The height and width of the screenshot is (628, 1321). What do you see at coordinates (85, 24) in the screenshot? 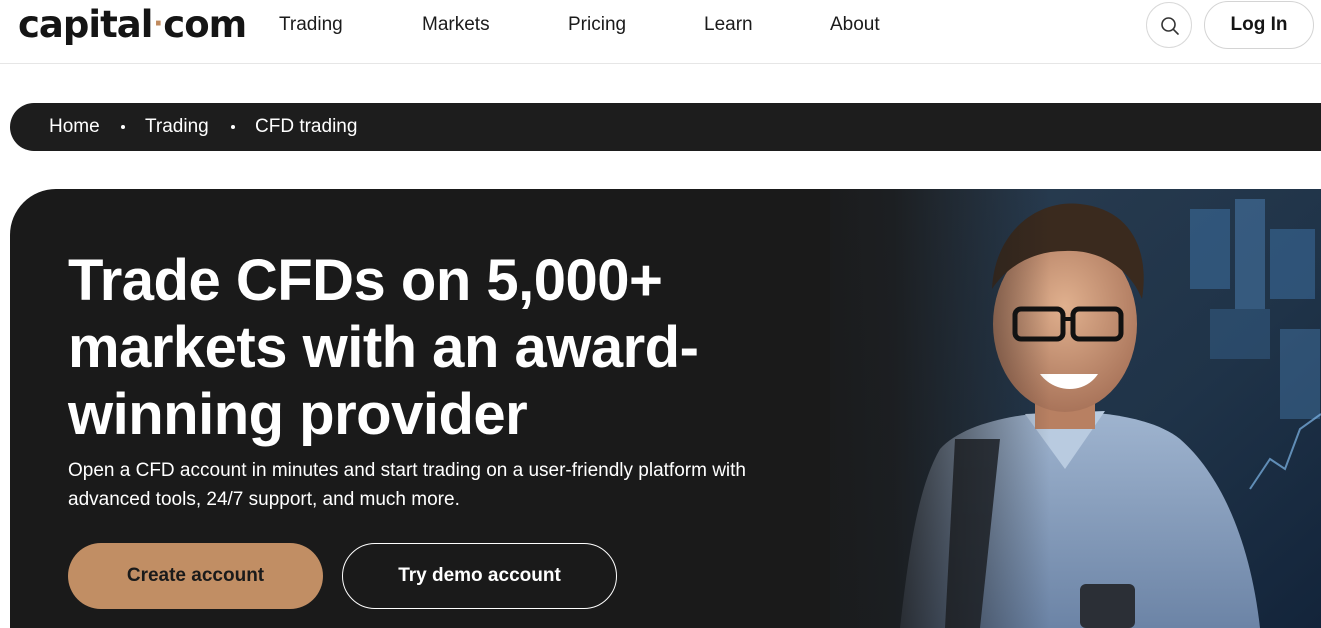
I see `logo-text-left: capital` at bounding box center [85, 24].